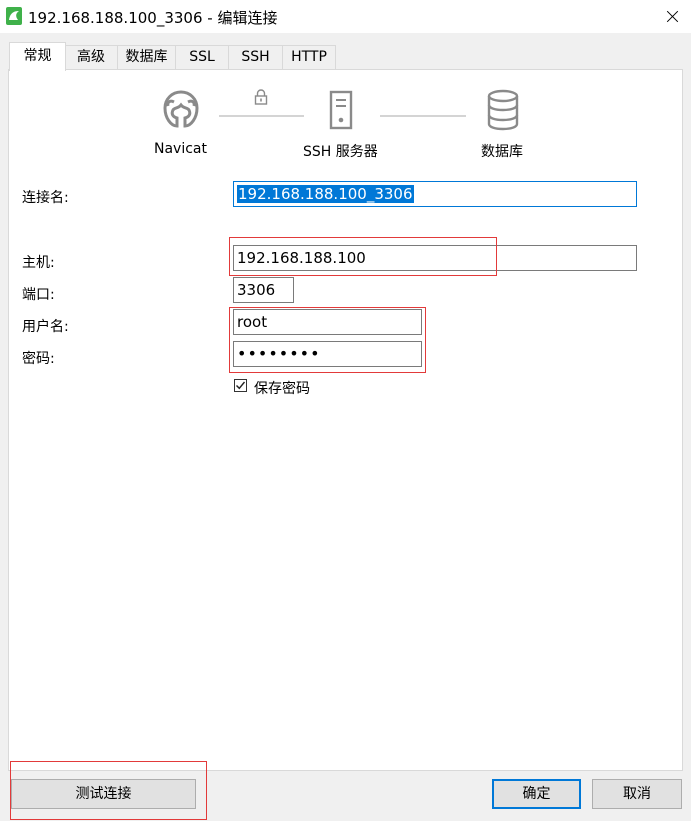 This screenshot has width=691, height=821. I want to click on check-icon, so click(241, 385).